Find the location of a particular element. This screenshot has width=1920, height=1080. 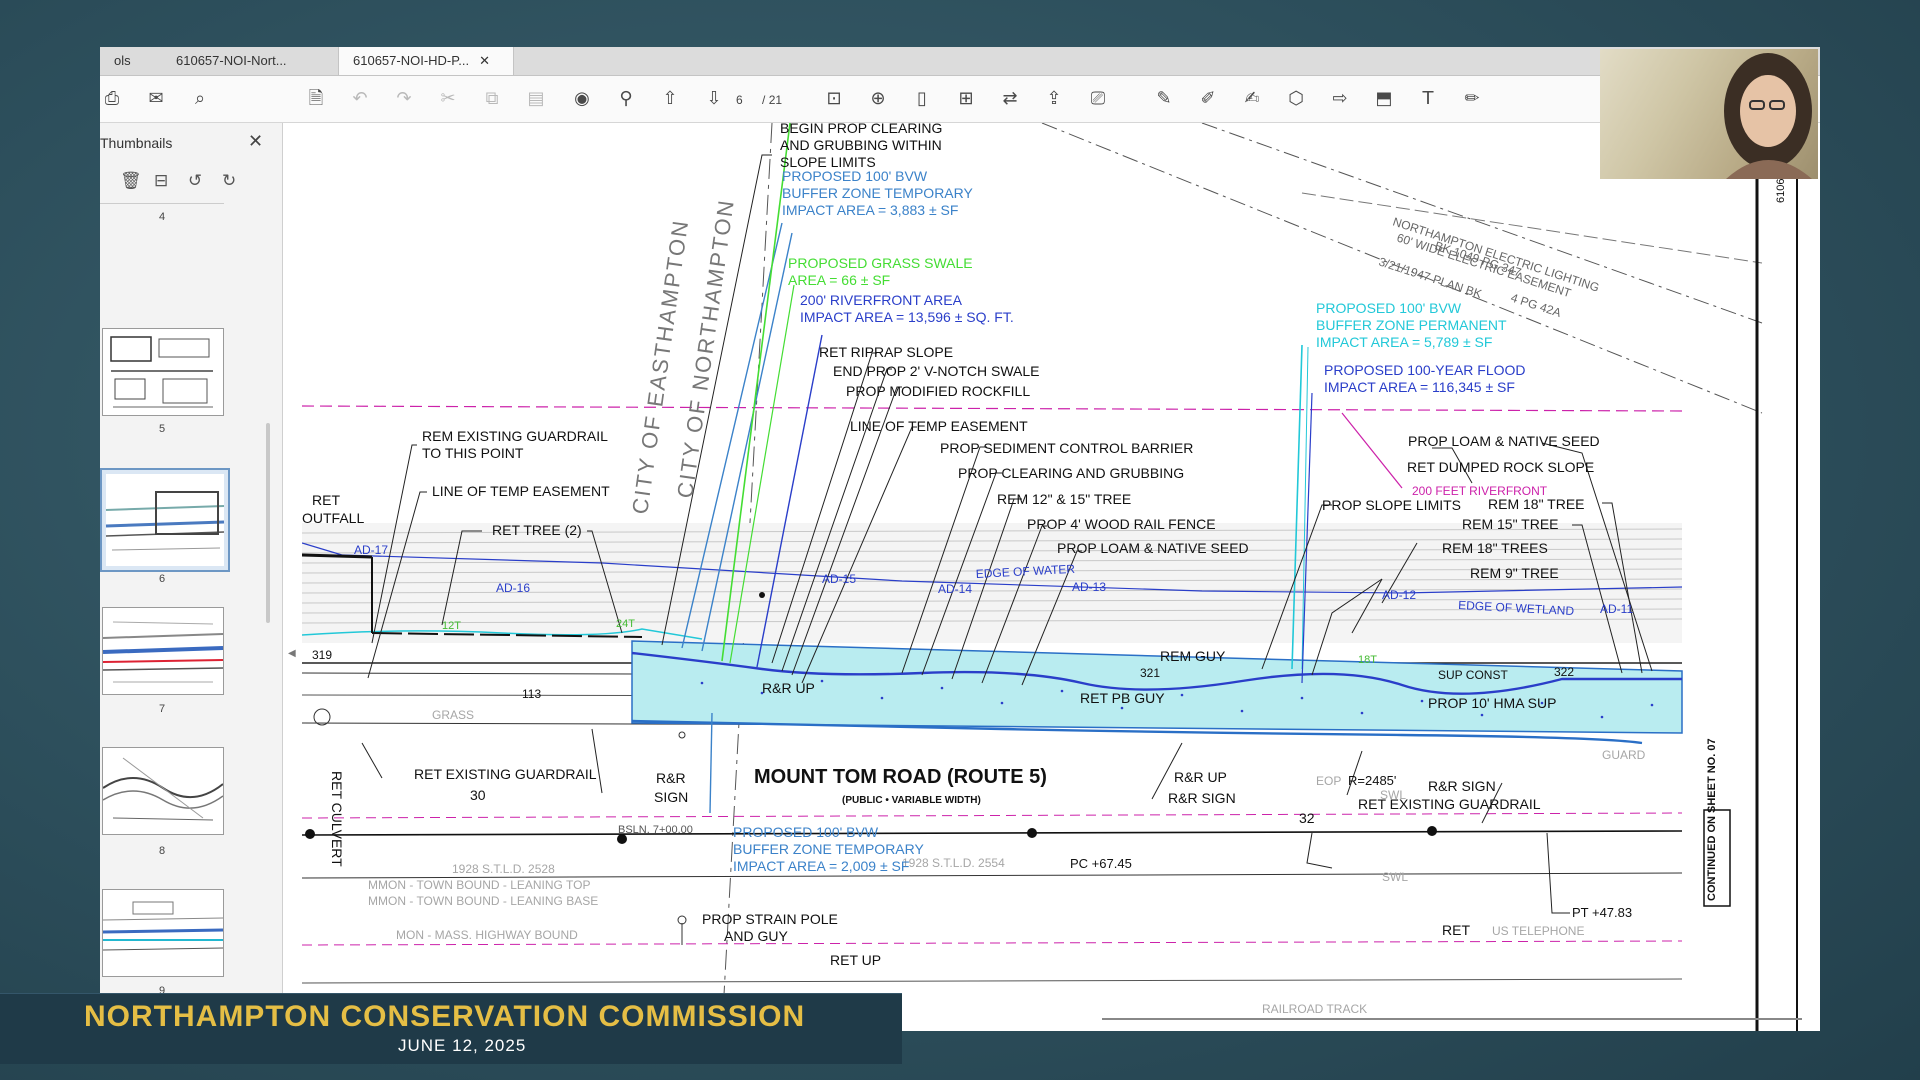

arrow-icon: ⇨ is located at coordinates (1340, 99).